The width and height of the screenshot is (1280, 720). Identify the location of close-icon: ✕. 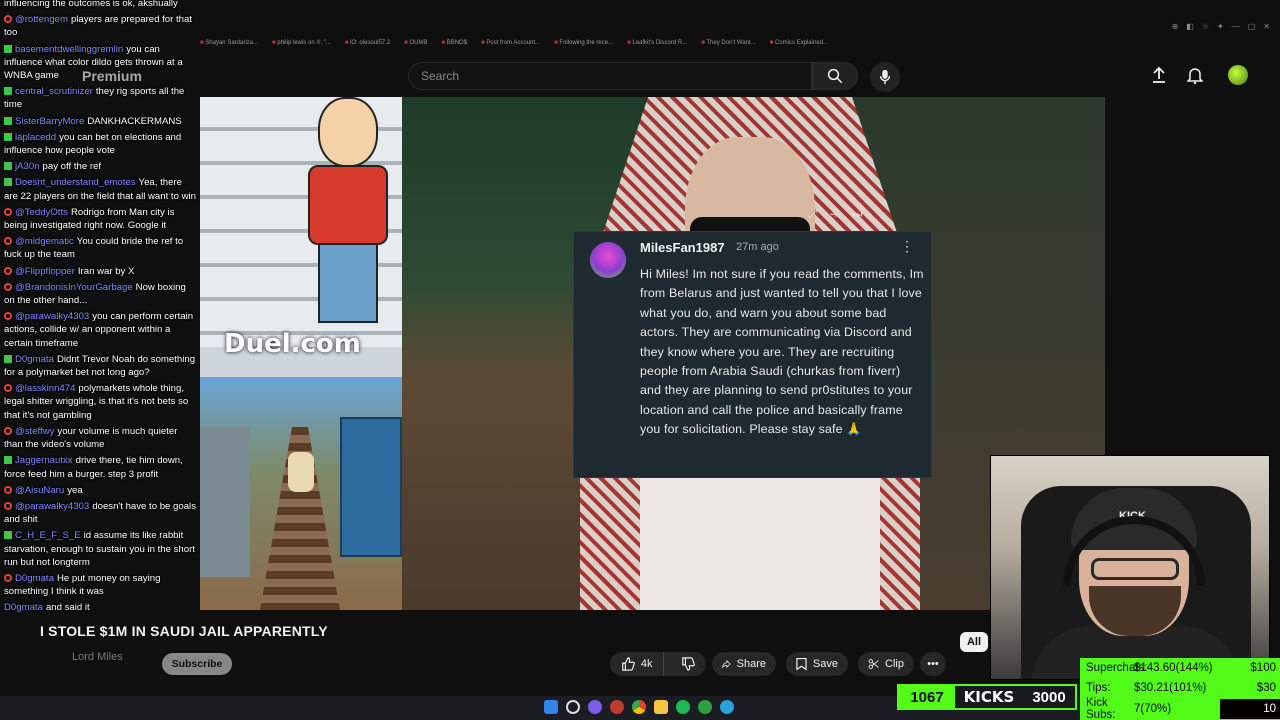
(1266, 26).